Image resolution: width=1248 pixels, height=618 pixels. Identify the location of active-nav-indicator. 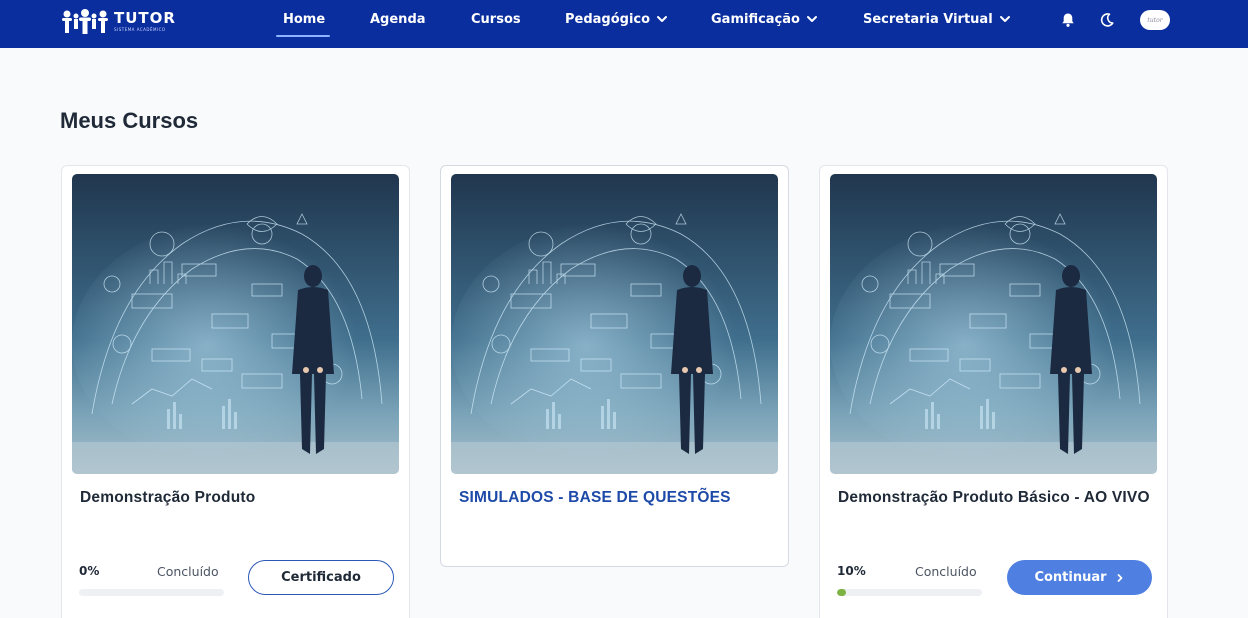
(303, 36).